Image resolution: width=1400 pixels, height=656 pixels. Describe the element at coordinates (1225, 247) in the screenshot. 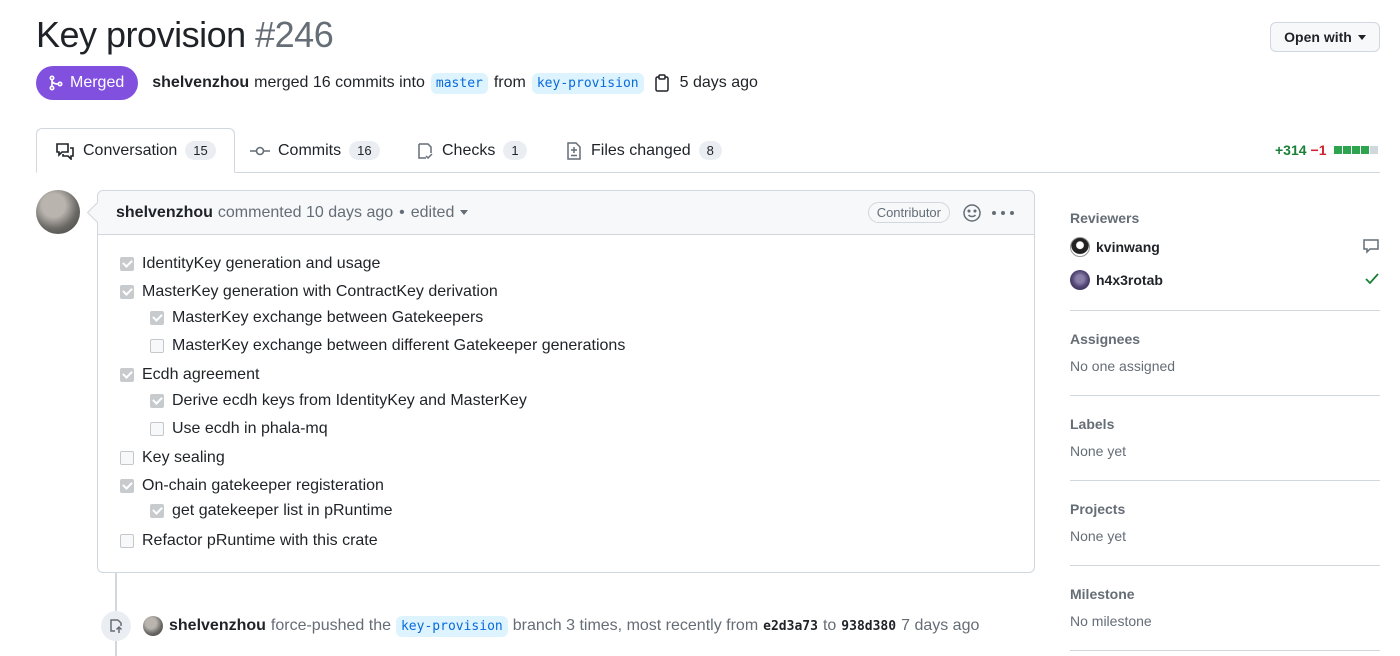

I see `reviewer-item: kvinwang` at that location.